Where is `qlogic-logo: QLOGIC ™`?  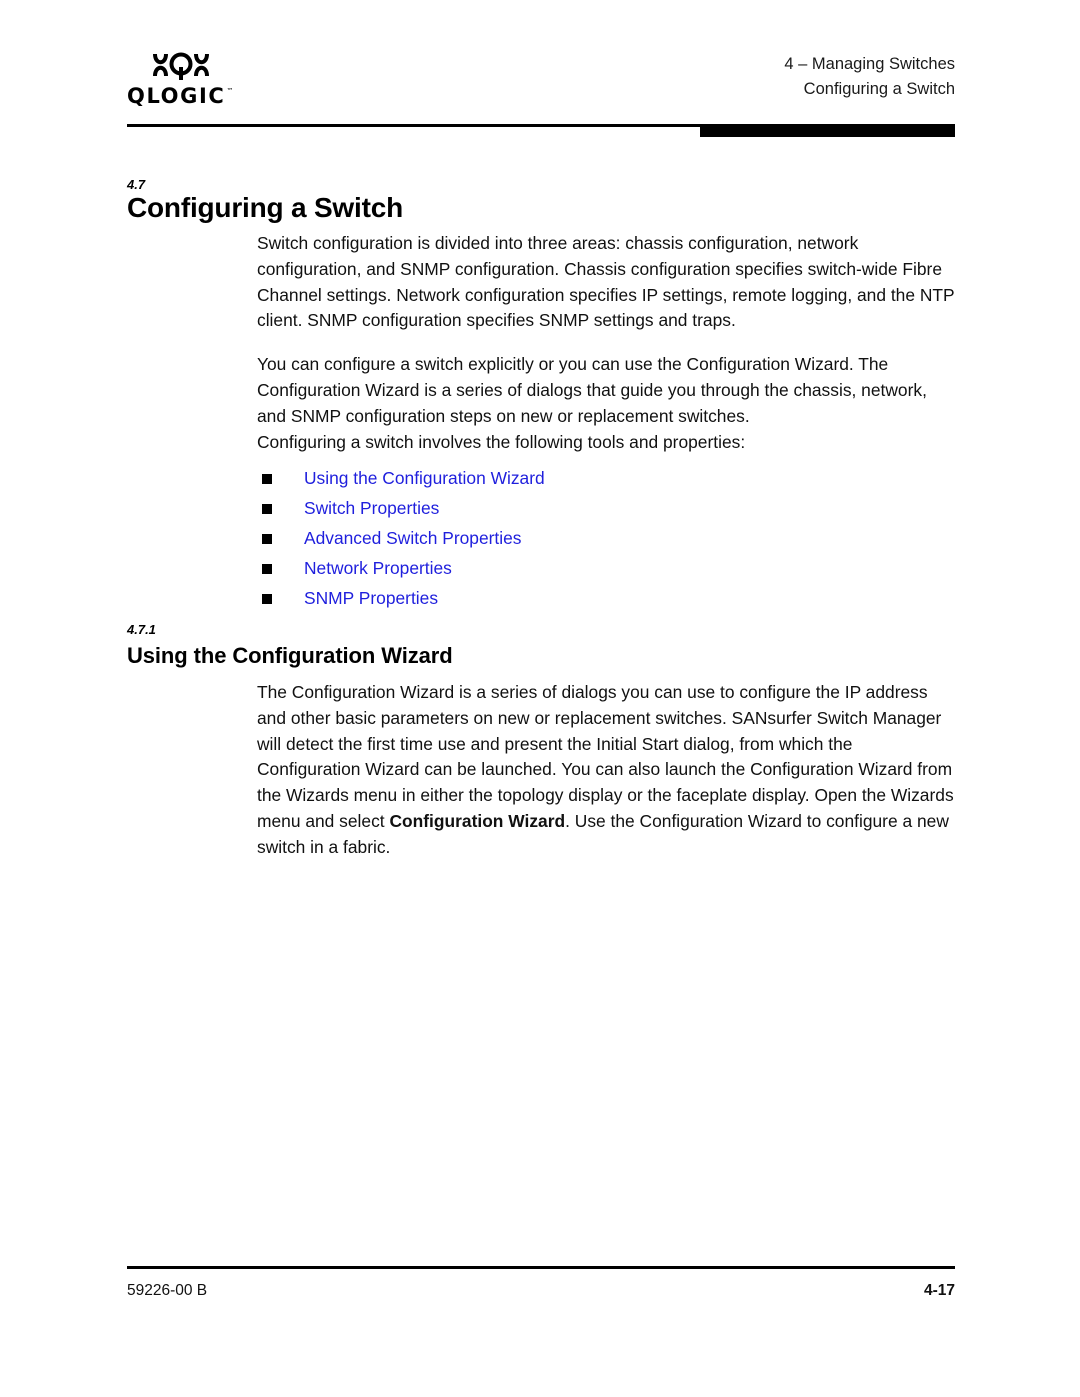 qlogic-logo: QLOGIC ™ is located at coordinates (182, 79).